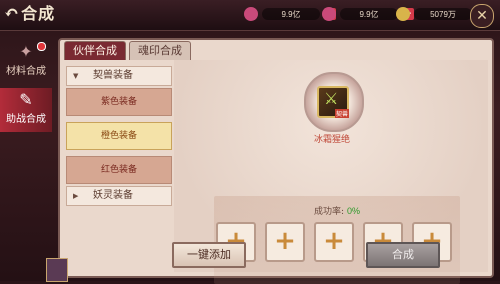 The width and height of the screenshot is (500, 284). Describe the element at coordinates (334, 242) in the screenshot. I see `material-slot-3: +` at that location.